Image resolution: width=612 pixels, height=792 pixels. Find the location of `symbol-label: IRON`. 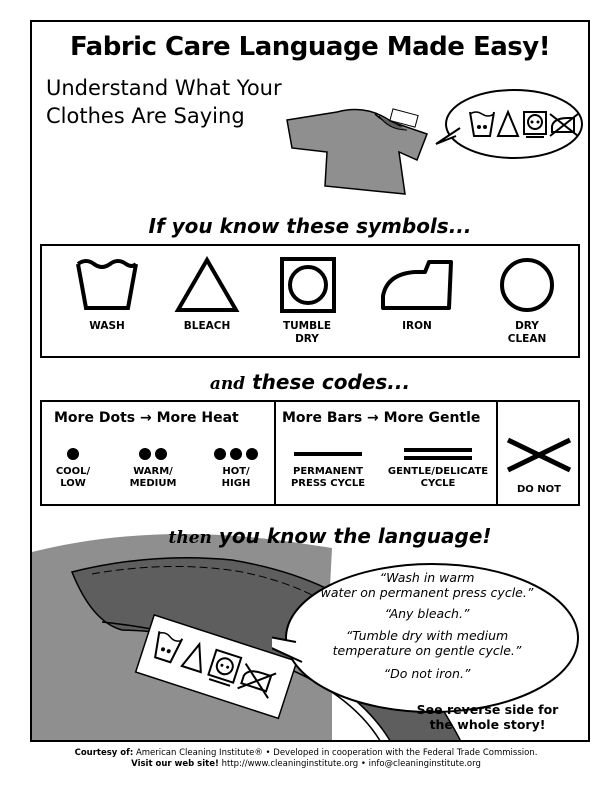

symbol-label: IRON is located at coordinates (417, 326).